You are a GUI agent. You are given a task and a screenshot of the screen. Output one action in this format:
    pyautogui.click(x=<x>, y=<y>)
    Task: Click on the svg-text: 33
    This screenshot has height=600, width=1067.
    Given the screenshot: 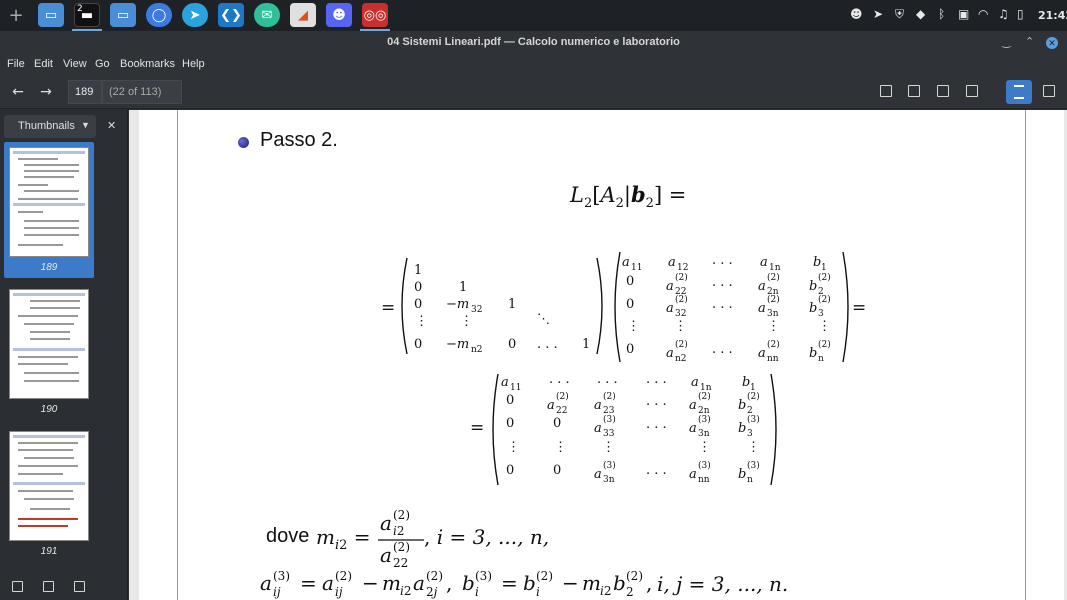 What is the action you would take?
    pyautogui.click(x=609, y=434)
    